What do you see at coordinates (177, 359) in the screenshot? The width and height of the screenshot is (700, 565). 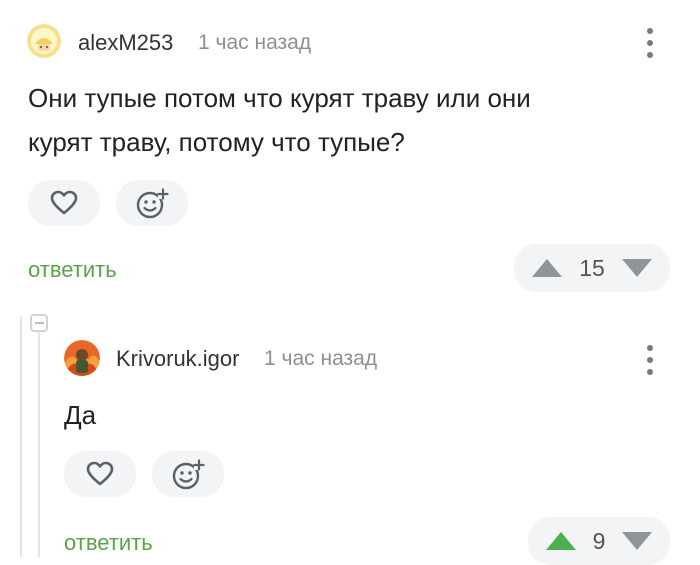 I see `username: Krivoruk.igor` at bounding box center [177, 359].